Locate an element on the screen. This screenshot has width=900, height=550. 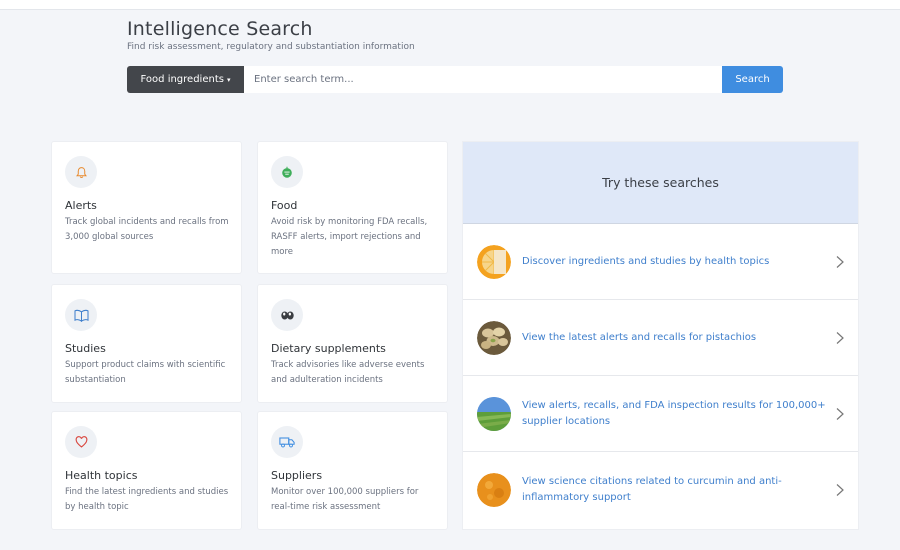
bell-icon is located at coordinates (81, 172).